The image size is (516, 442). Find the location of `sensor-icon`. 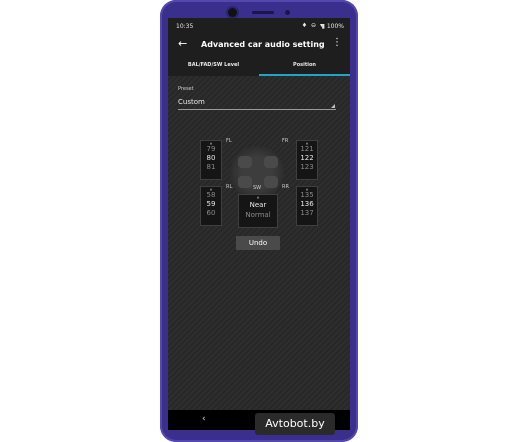

sensor-icon is located at coordinates (287, 12).